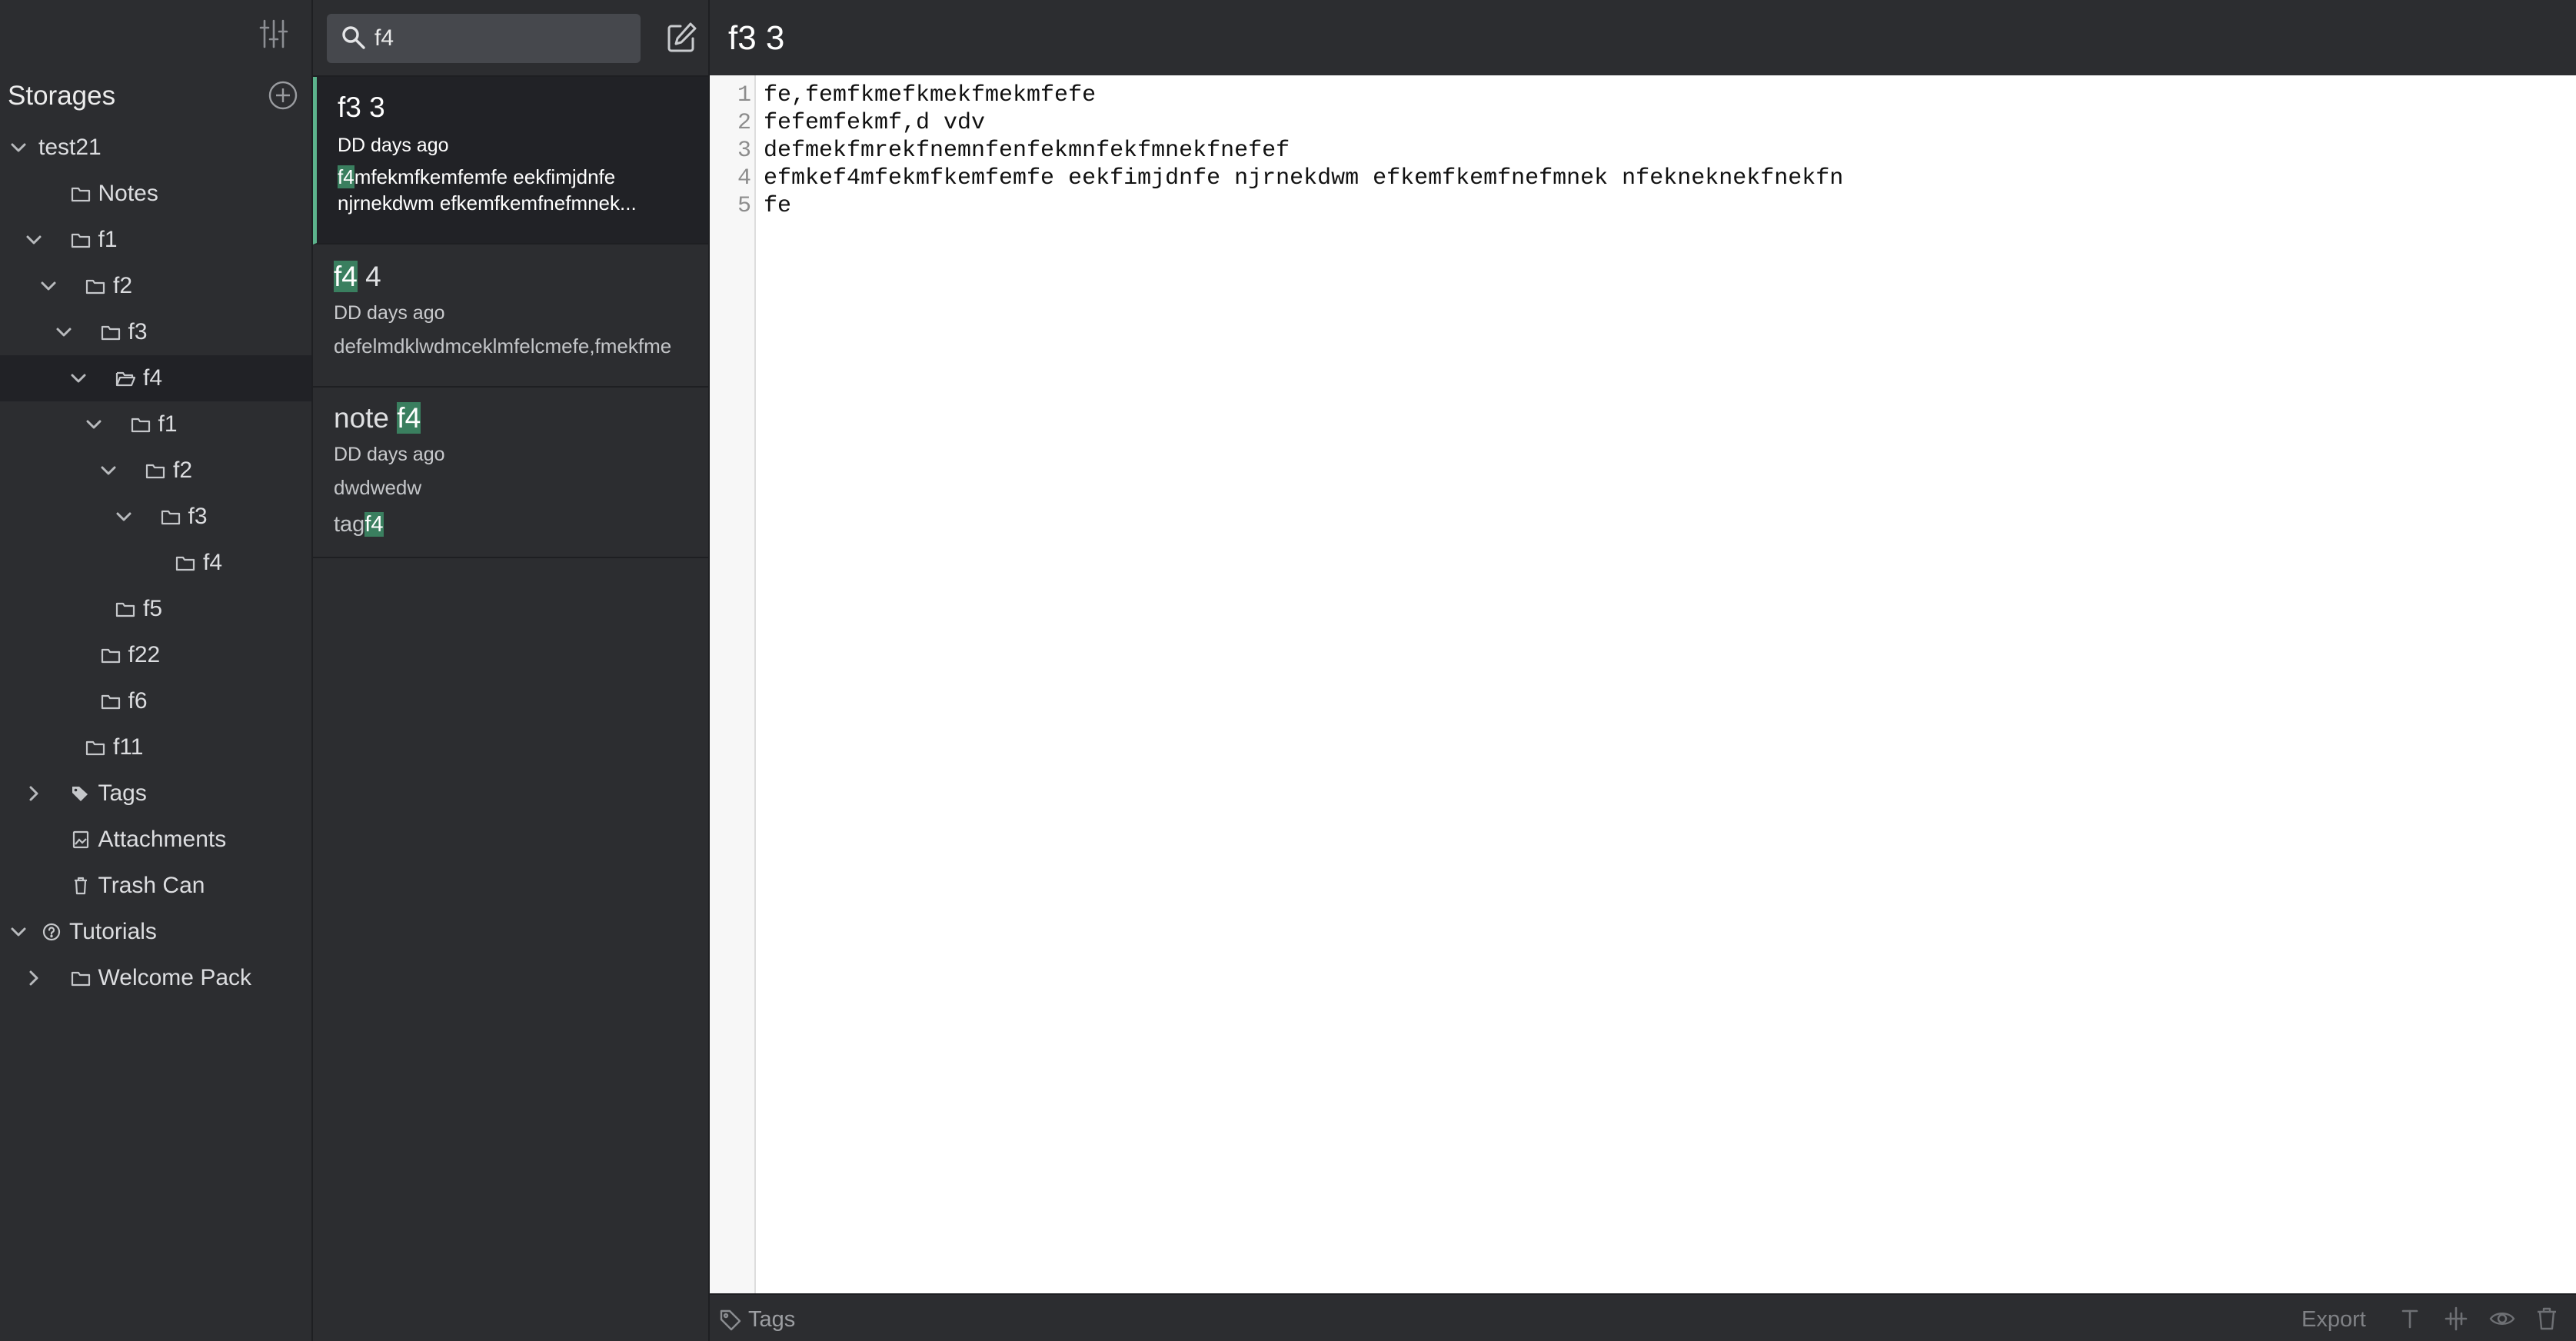 The width and height of the screenshot is (2576, 1341). I want to click on sidebar-item-label: f1, so click(108, 239).